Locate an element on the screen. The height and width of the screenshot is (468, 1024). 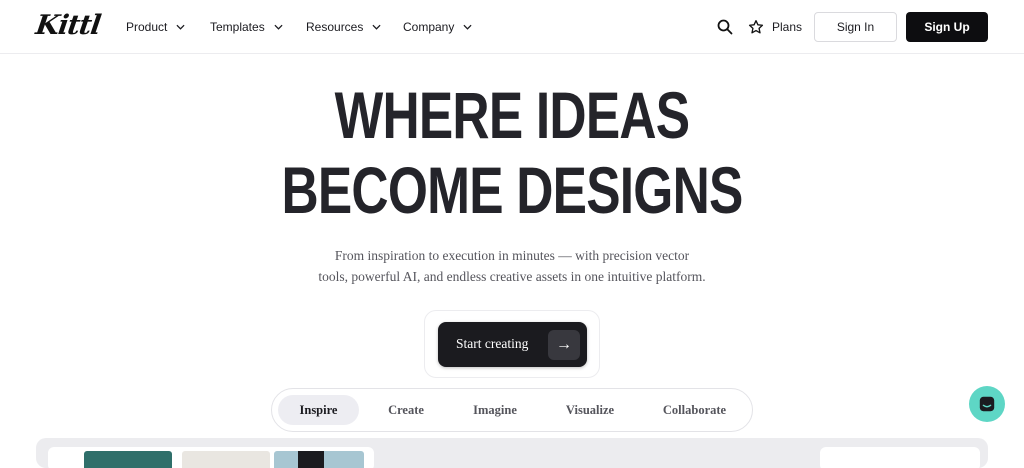
nav-menu-company: Company is located at coordinates (437, 27).